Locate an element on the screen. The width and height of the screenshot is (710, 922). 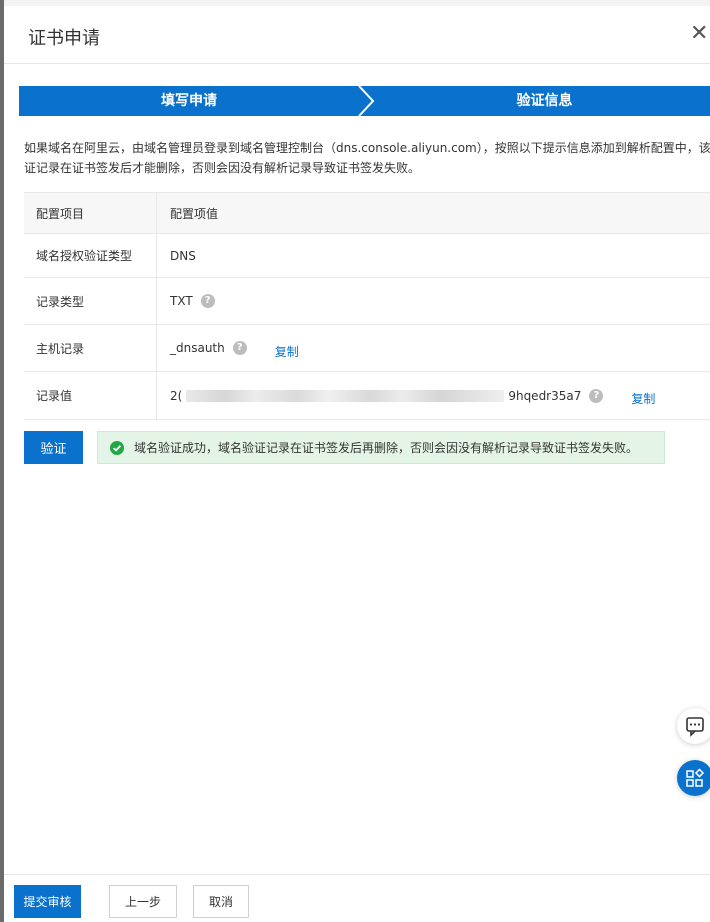
verify-button: 验证 is located at coordinates (53, 447).